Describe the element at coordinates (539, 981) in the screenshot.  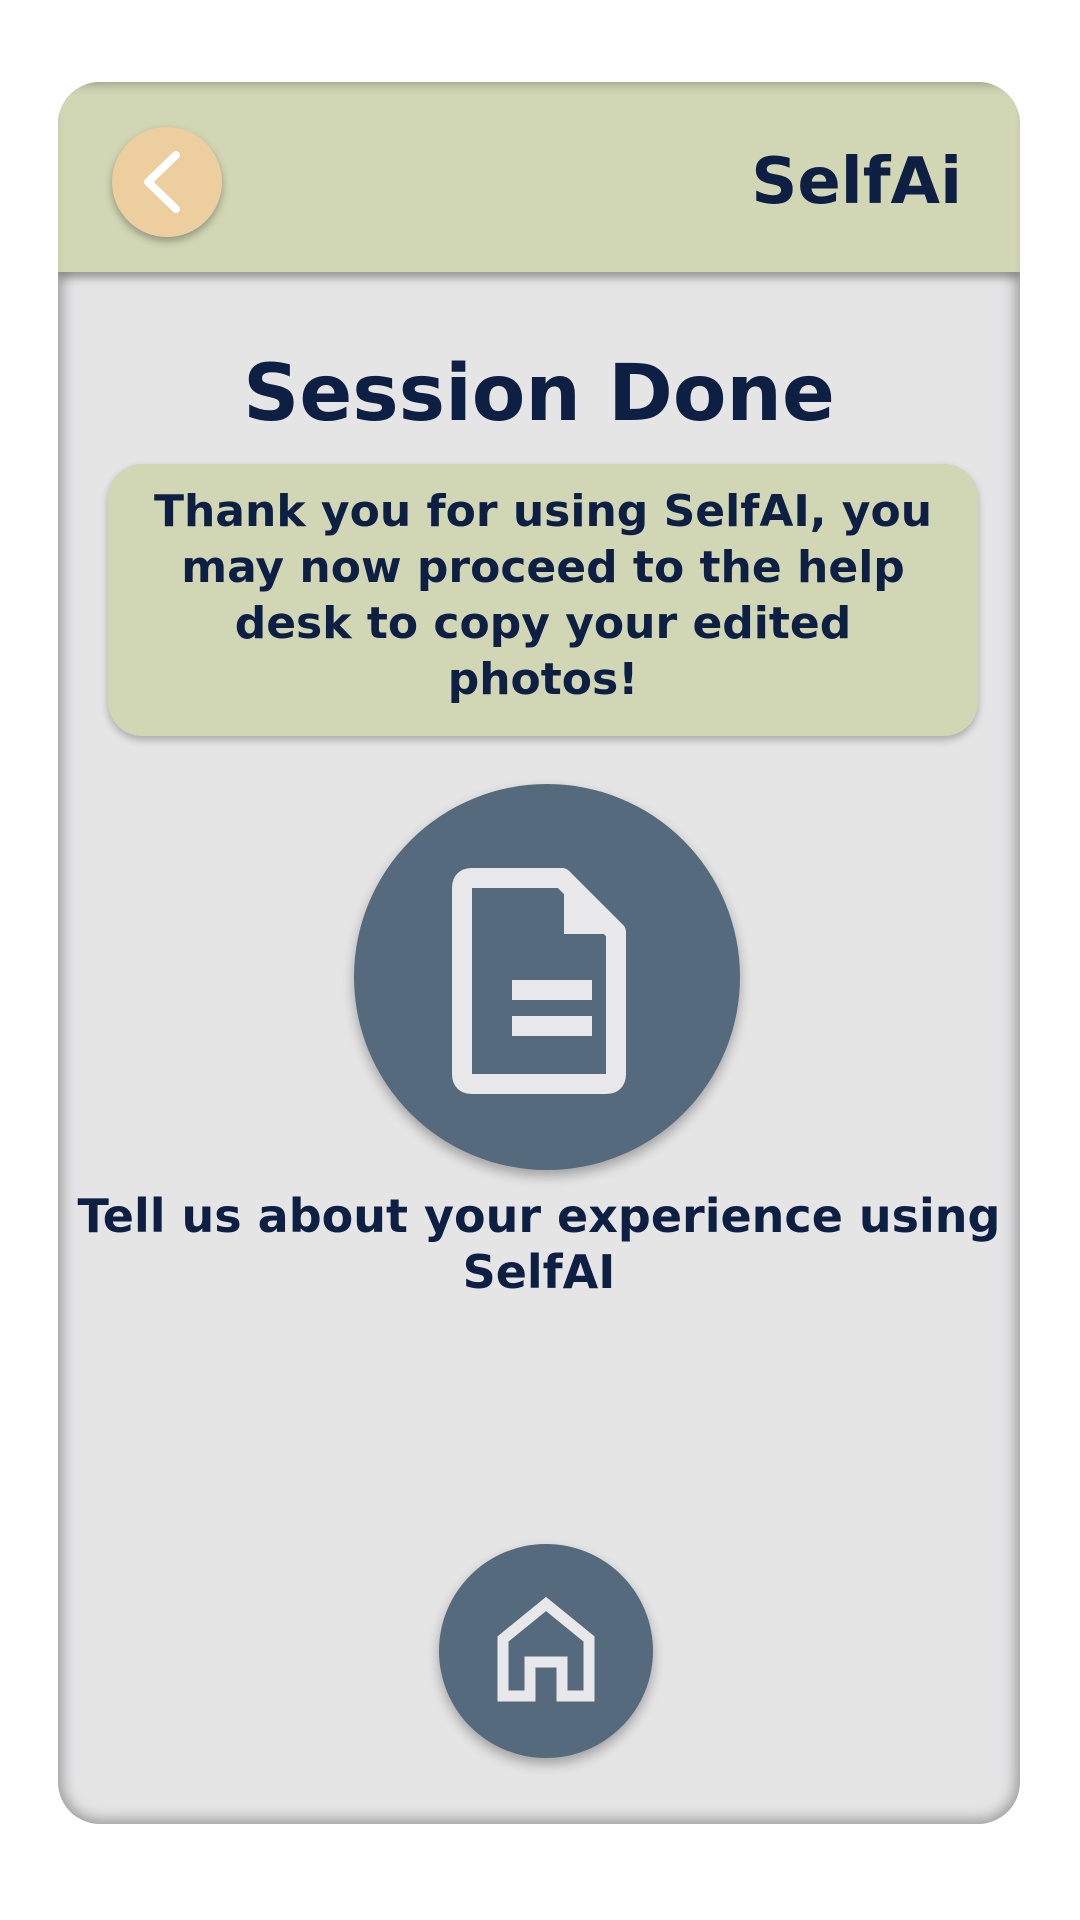
I see `document-icon` at that location.